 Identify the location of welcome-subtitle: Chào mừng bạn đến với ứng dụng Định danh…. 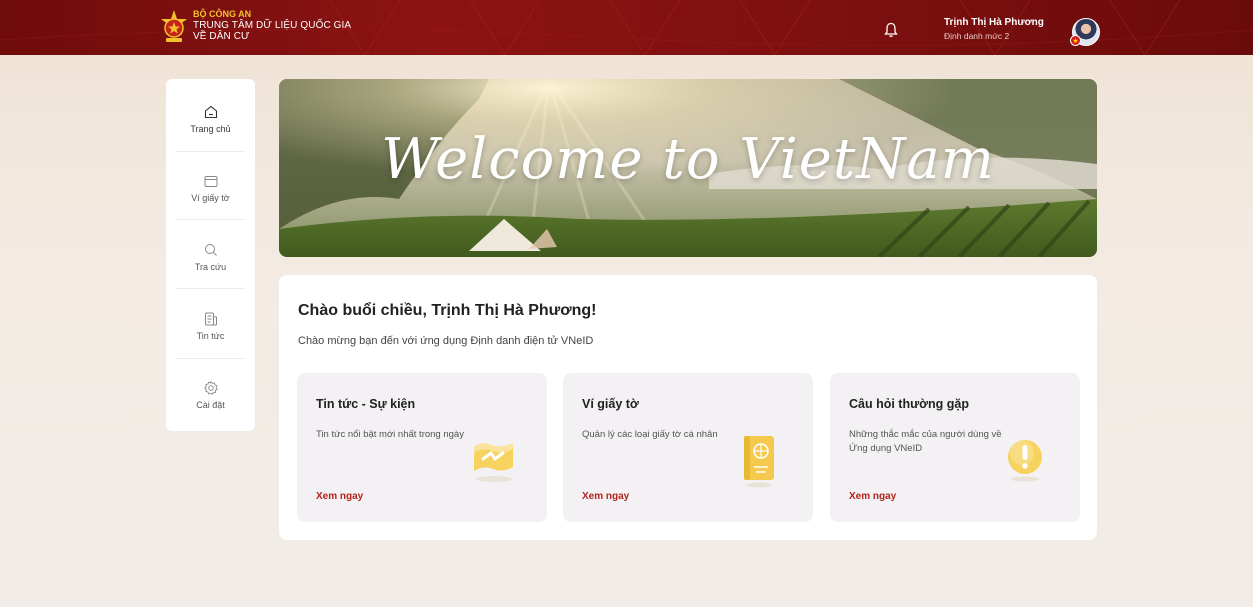
(446, 341).